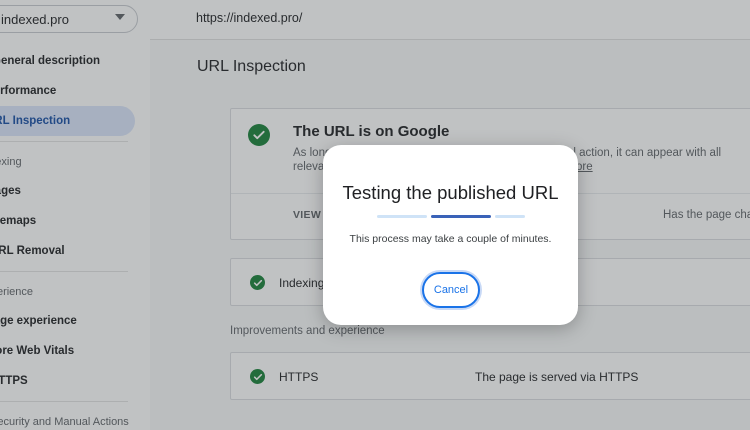 The width and height of the screenshot is (750, 430). I want to click on progress-track-right, so click(510, 216).